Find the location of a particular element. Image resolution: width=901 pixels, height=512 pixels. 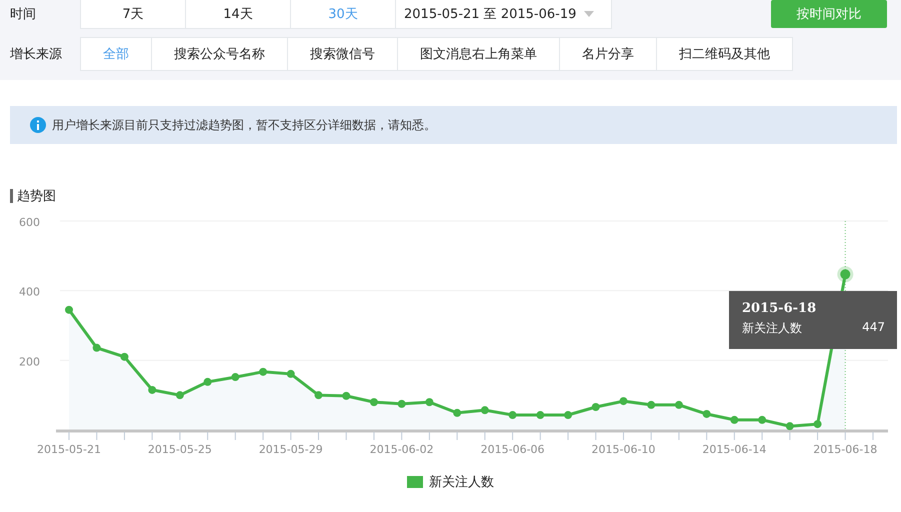

info-icon is located at coordinates (38, 125).